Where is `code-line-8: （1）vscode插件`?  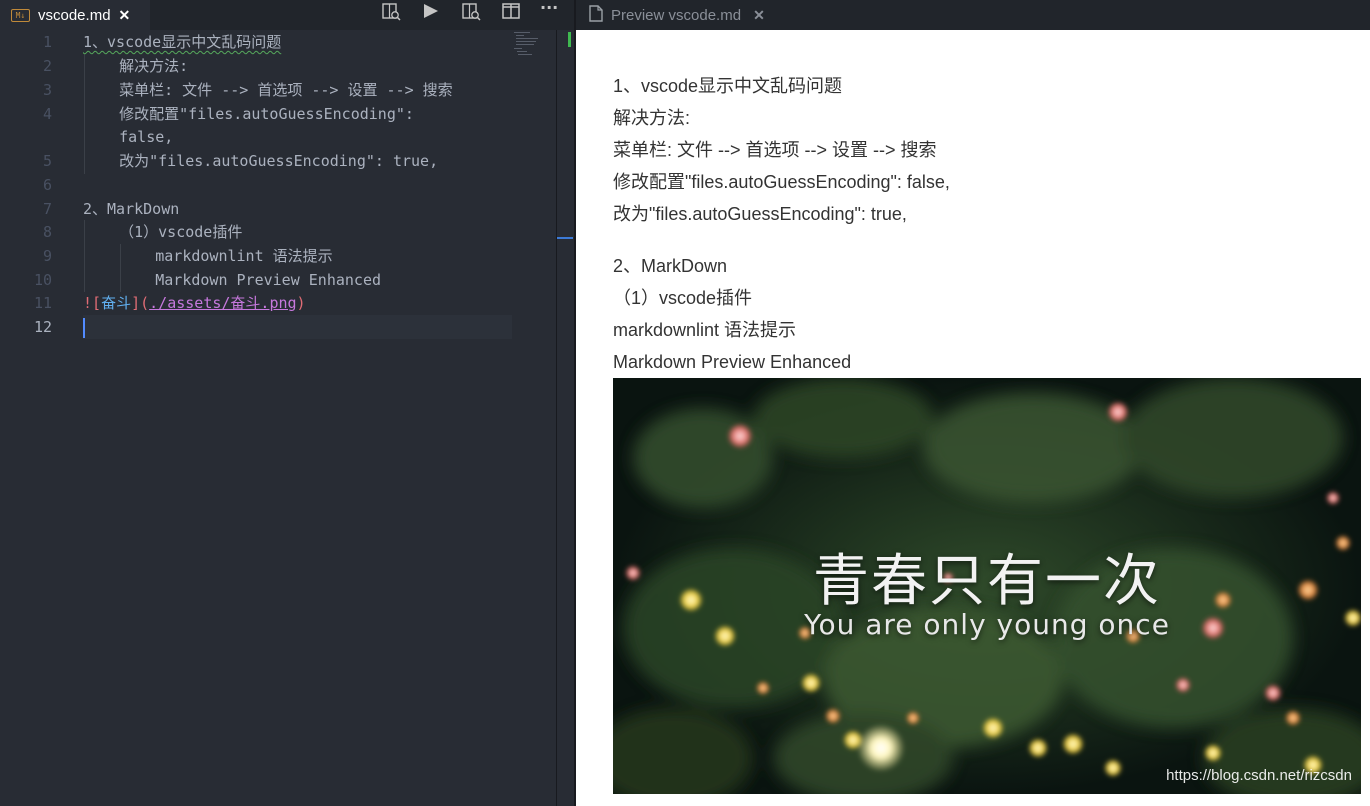 code-line-8: （1）vscode插件 is located at coordinates (163, 232).